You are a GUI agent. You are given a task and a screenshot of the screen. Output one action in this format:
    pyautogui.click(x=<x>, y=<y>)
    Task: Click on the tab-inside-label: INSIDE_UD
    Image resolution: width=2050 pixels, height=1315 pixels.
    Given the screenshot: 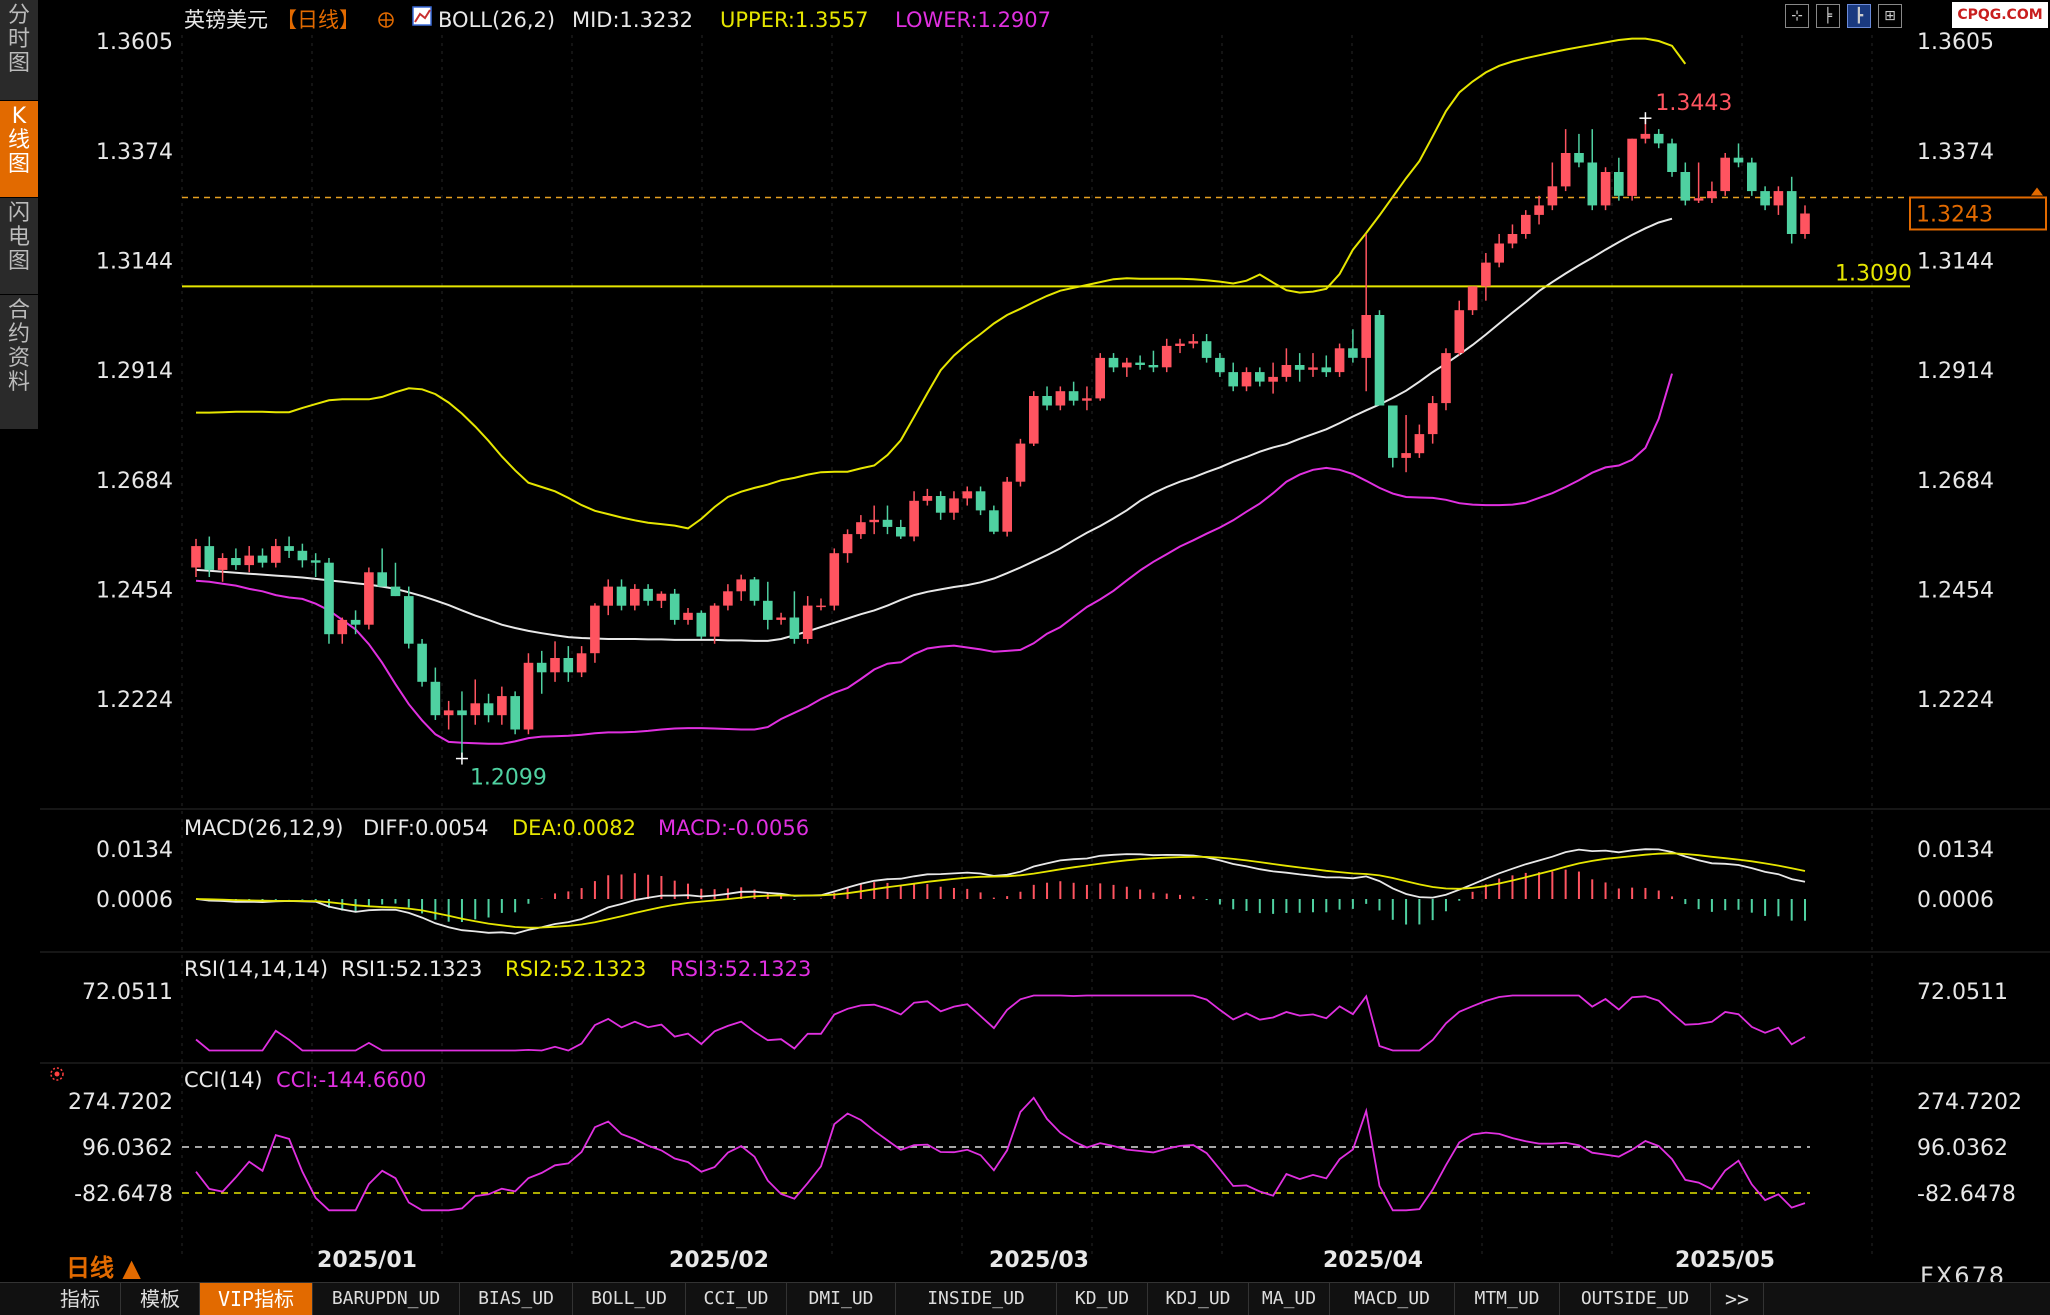 What is the action you would take?
    pyautogui.click(x=976, y=1298)
    